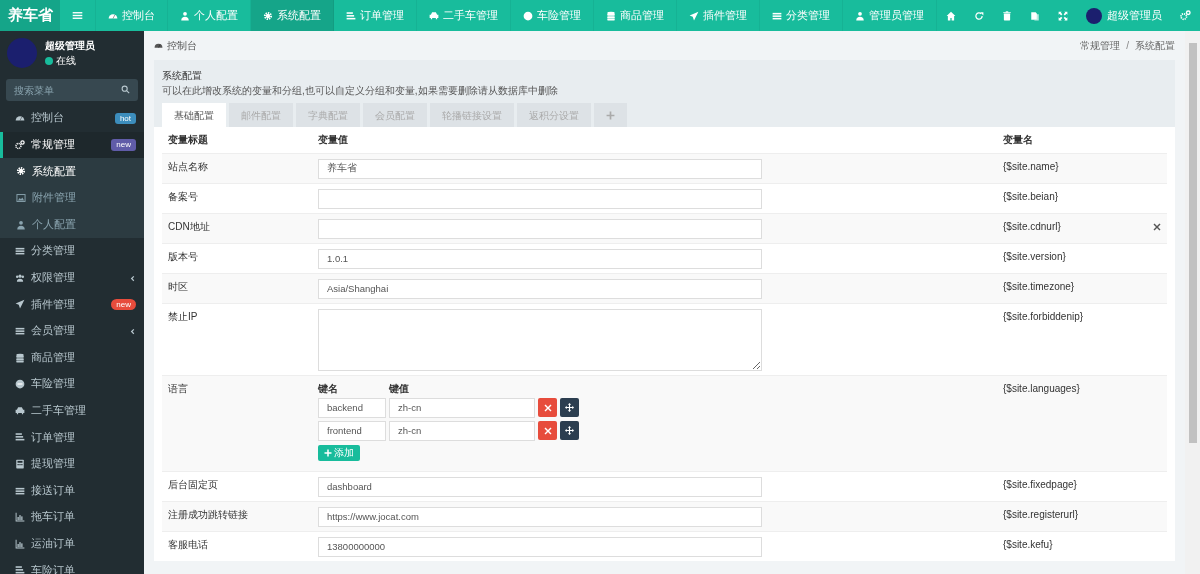 The height and width of the screenshot is (574, 1200). Describe the element at coordinates (194, 115) in the screenshot. I see `config-tab: 基础配置` at that location.